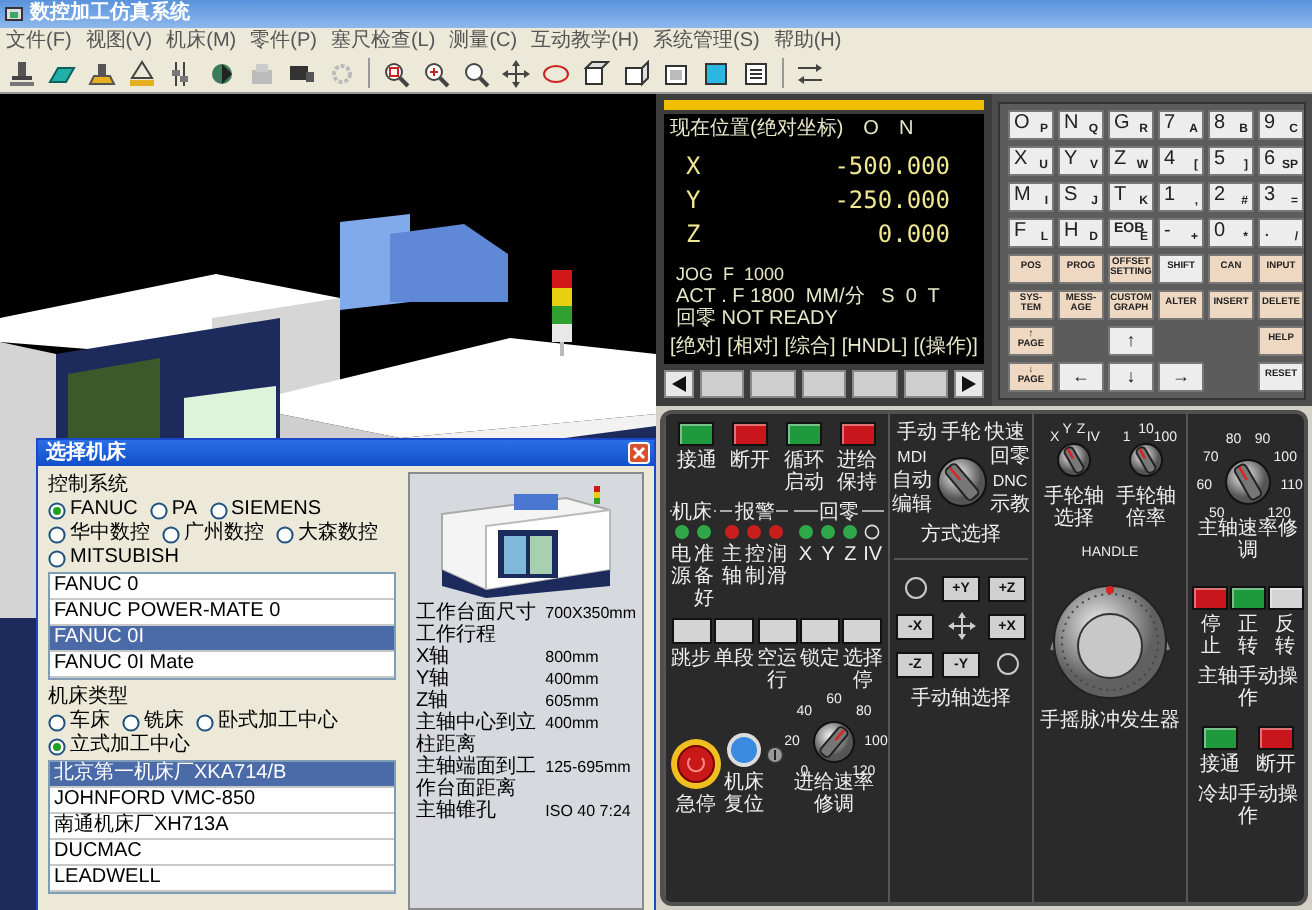 The width and height of the screenshot is (1312, 910). I want to click on radio-label: 大森数控, so click(338, 534).